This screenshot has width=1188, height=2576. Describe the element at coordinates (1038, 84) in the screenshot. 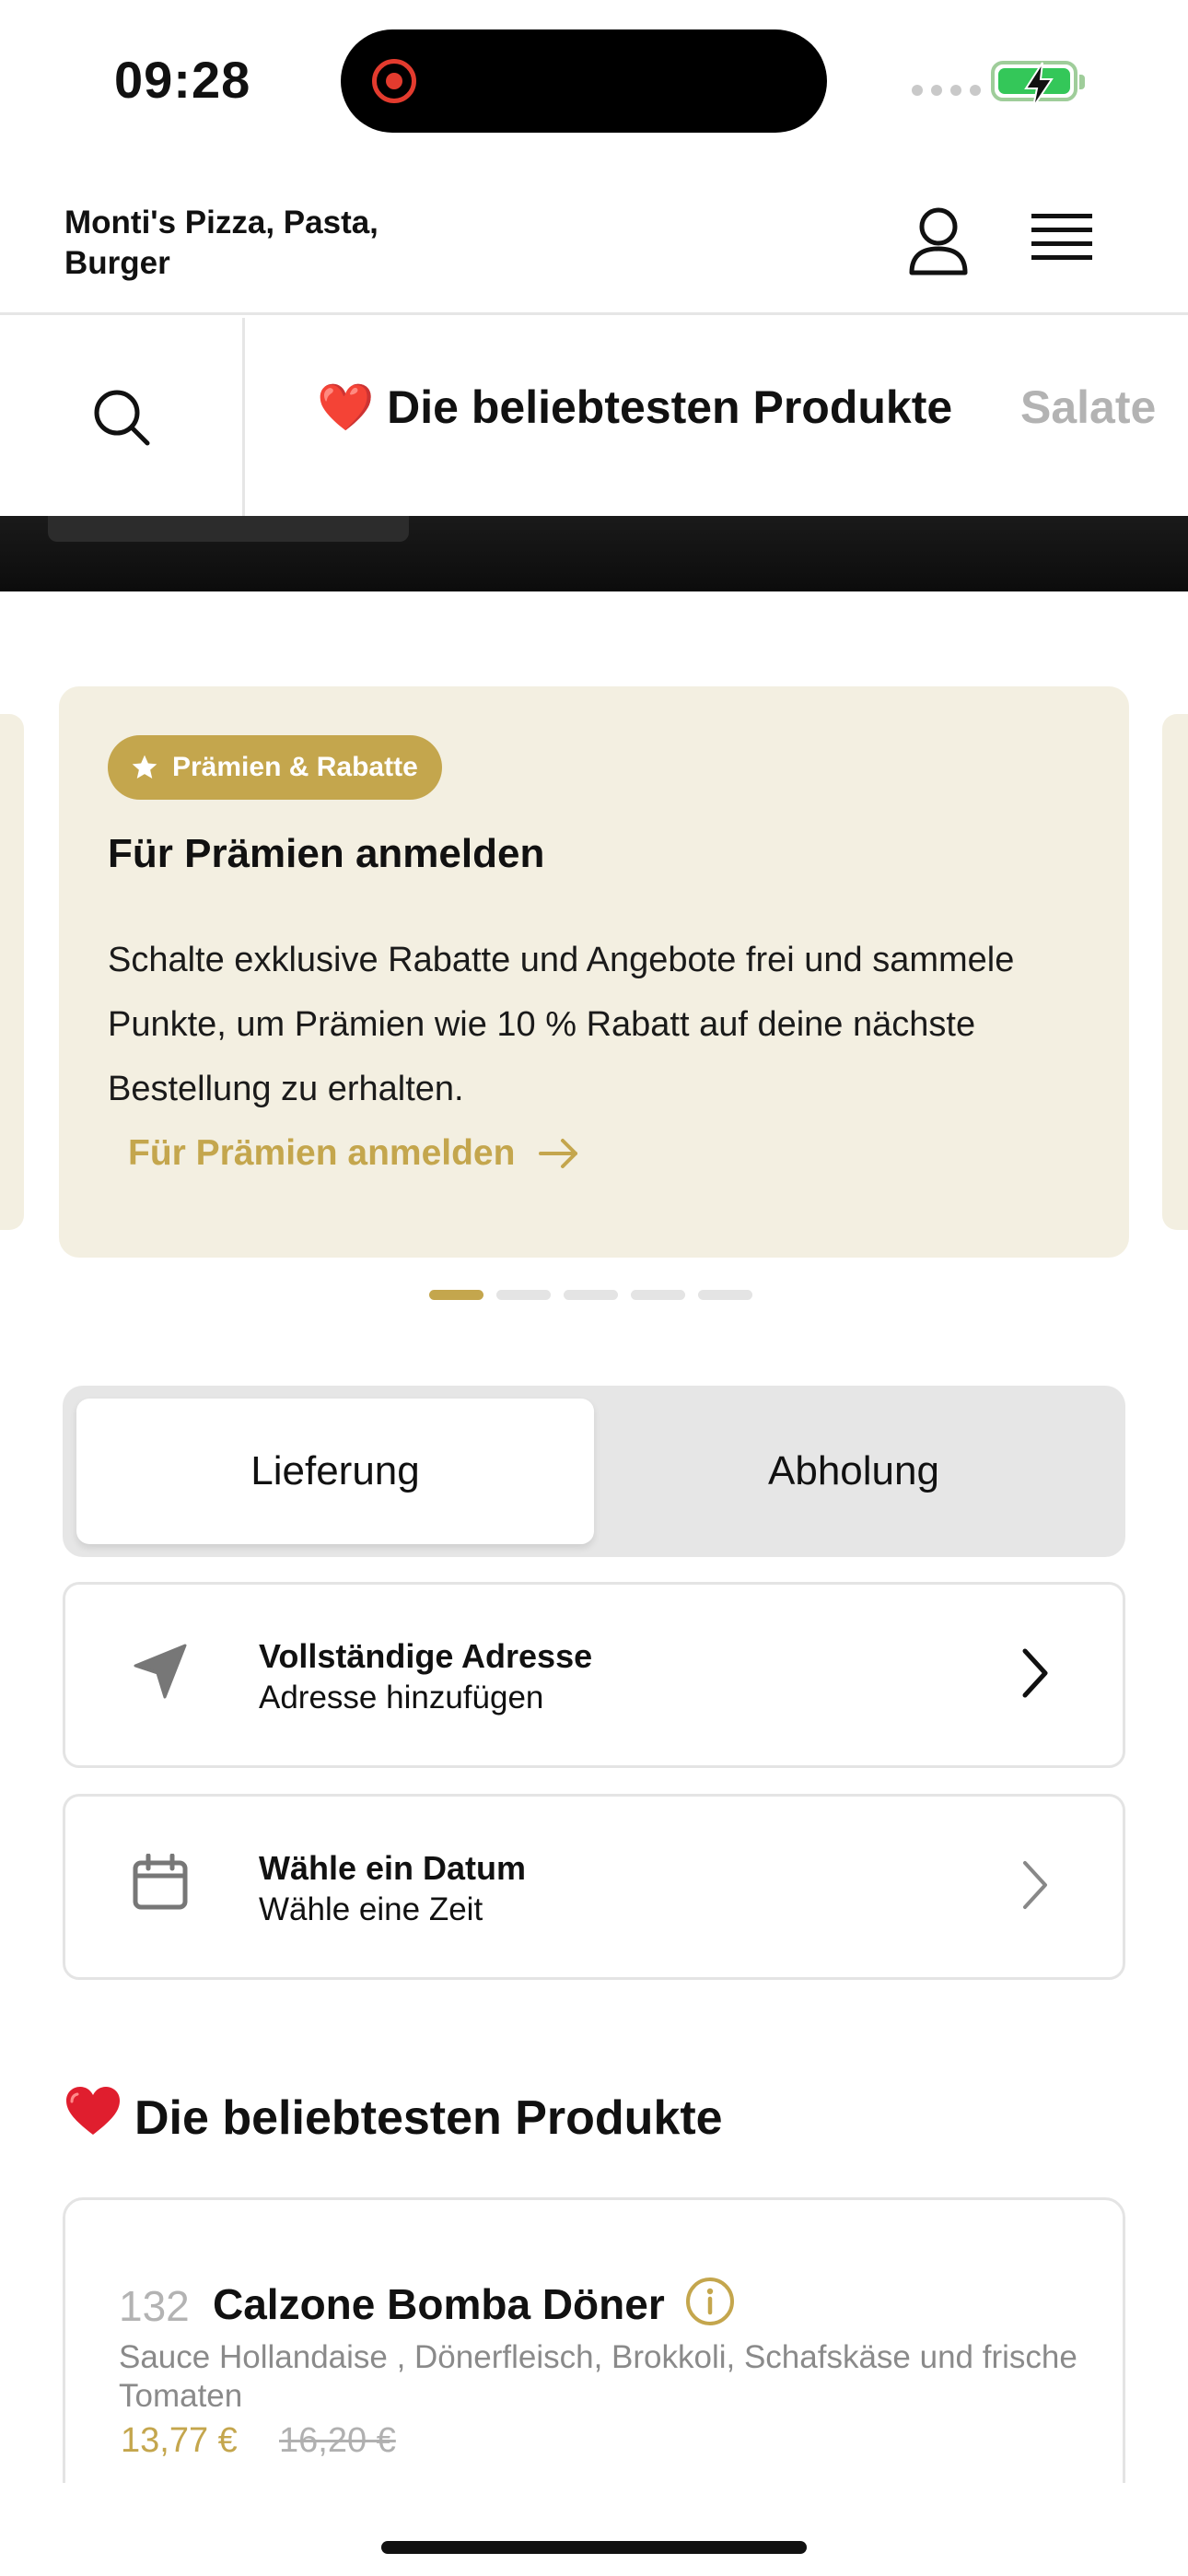

I see `battery-charging-icon` at that location.